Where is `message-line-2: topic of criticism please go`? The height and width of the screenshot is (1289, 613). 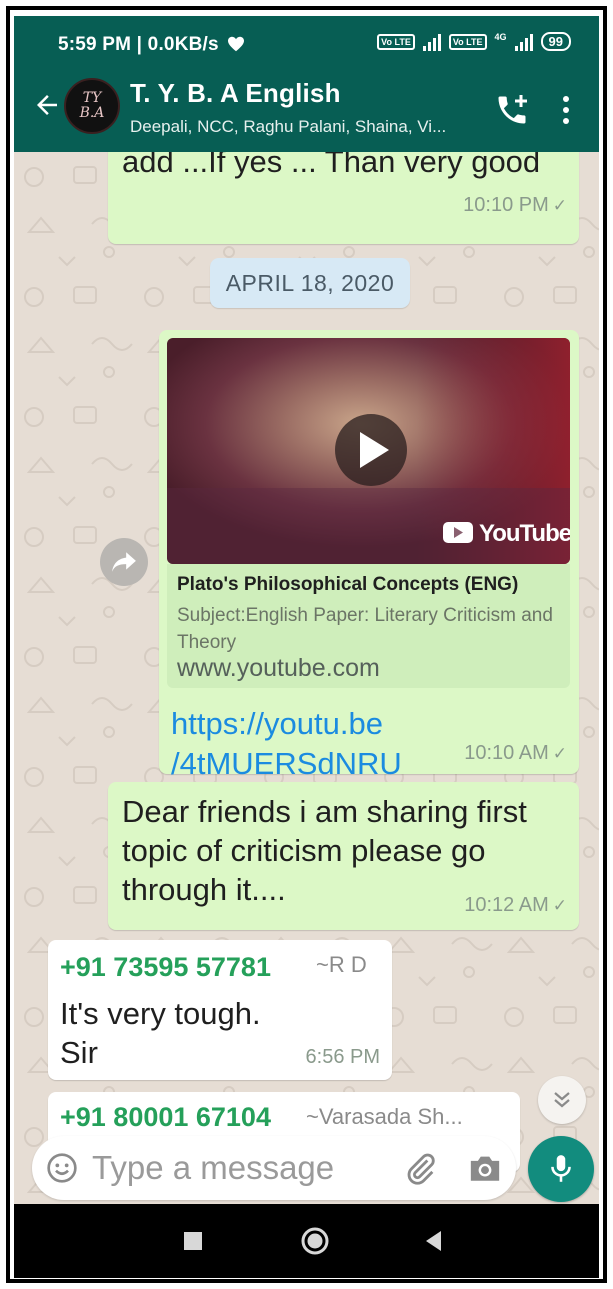
message-line-2: topic of criticism please go is located at coordinates (304, 850).